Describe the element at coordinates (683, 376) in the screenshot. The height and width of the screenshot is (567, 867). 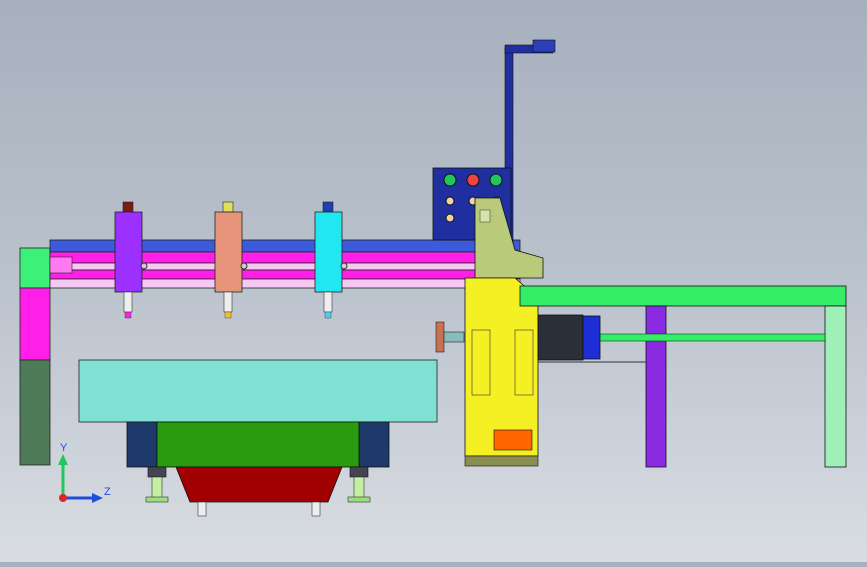
I see `conveyor-frame` at that location.